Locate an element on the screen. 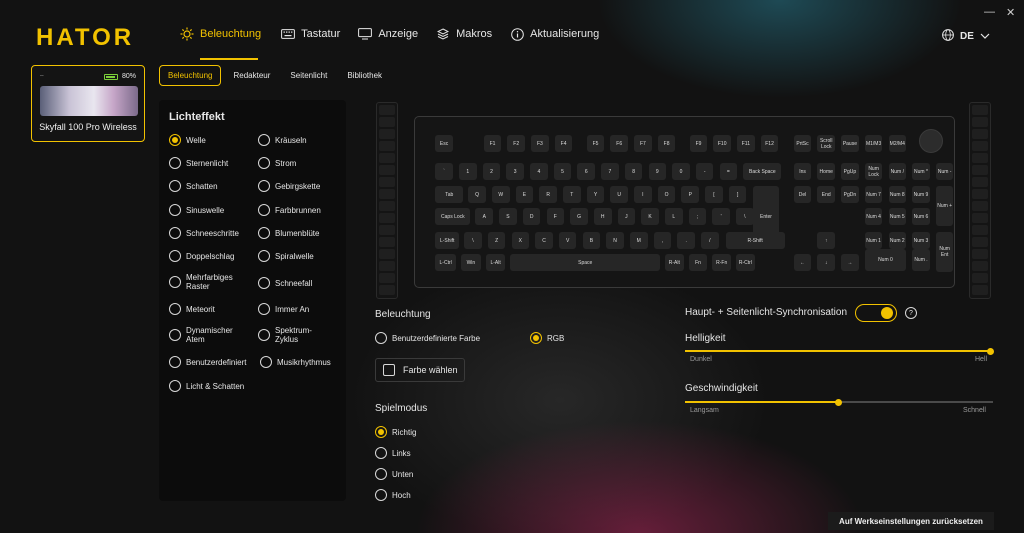 This screenshot has height=533, width=1024. key: 9 is located at coordinates (657, 171).